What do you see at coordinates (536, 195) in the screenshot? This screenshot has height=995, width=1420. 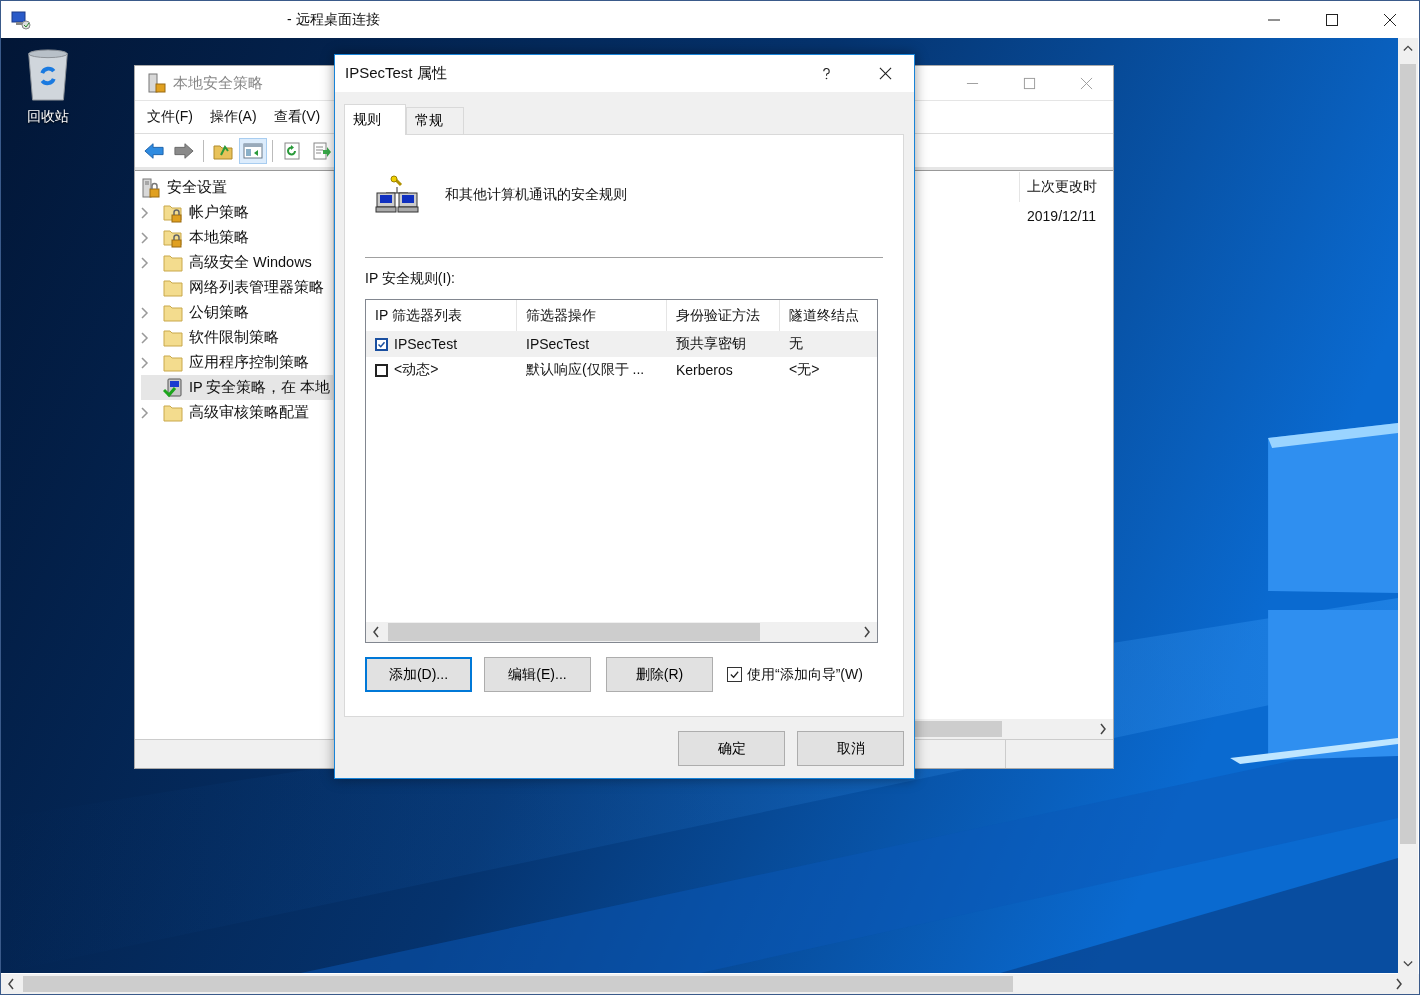 I see `description-text: 和其他计算机通讯的安全规则` at bounding box center [536, 195].